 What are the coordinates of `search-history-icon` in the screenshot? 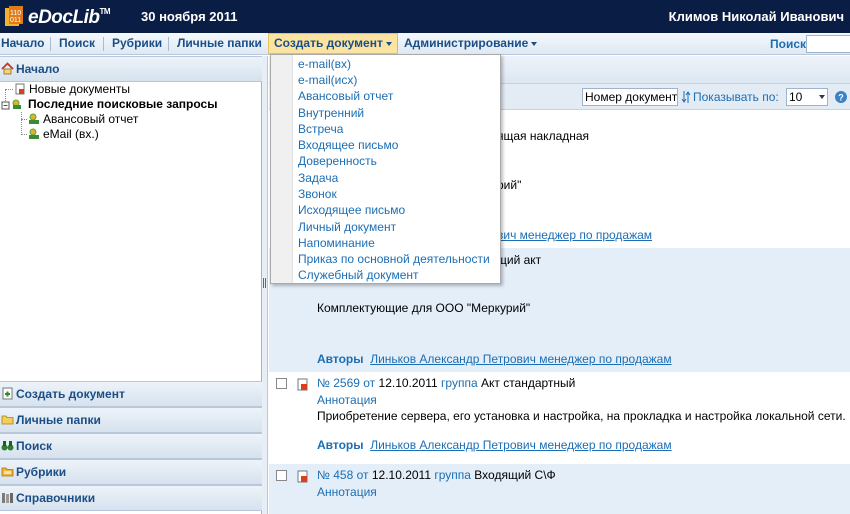 It's located at (11, 104).